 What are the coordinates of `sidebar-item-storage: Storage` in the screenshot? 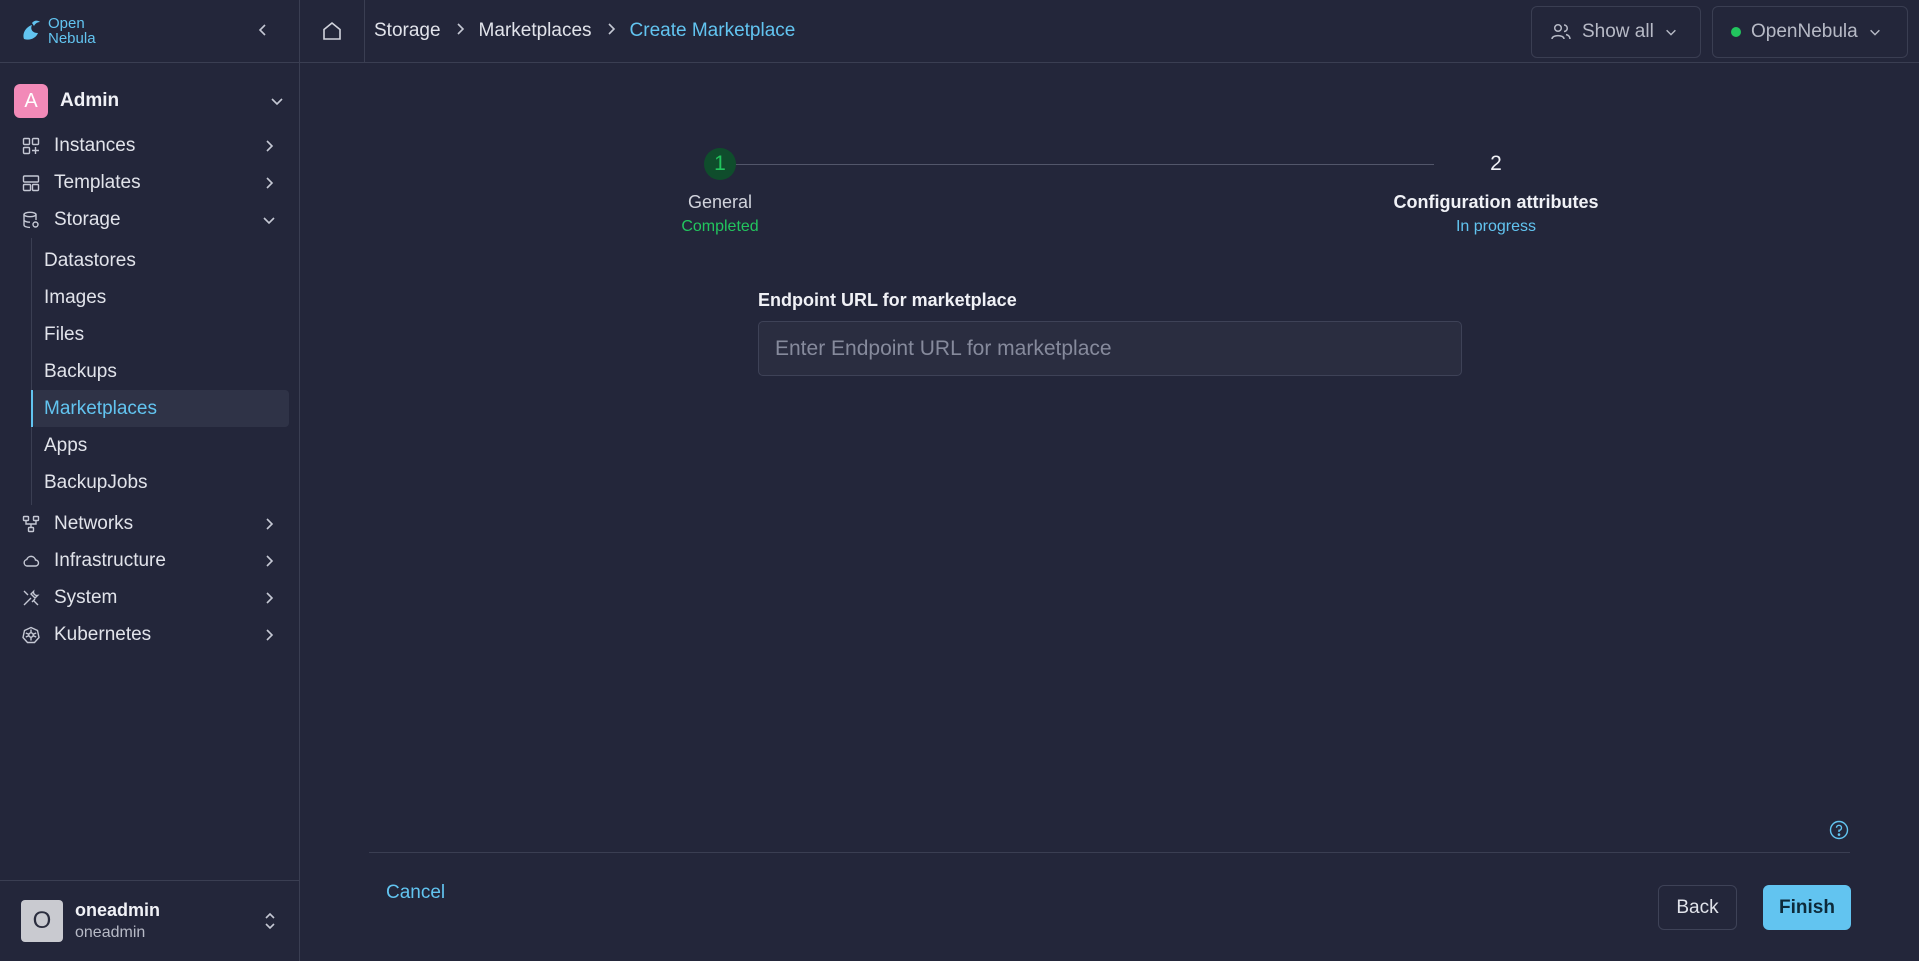 It's located at (149, 219).